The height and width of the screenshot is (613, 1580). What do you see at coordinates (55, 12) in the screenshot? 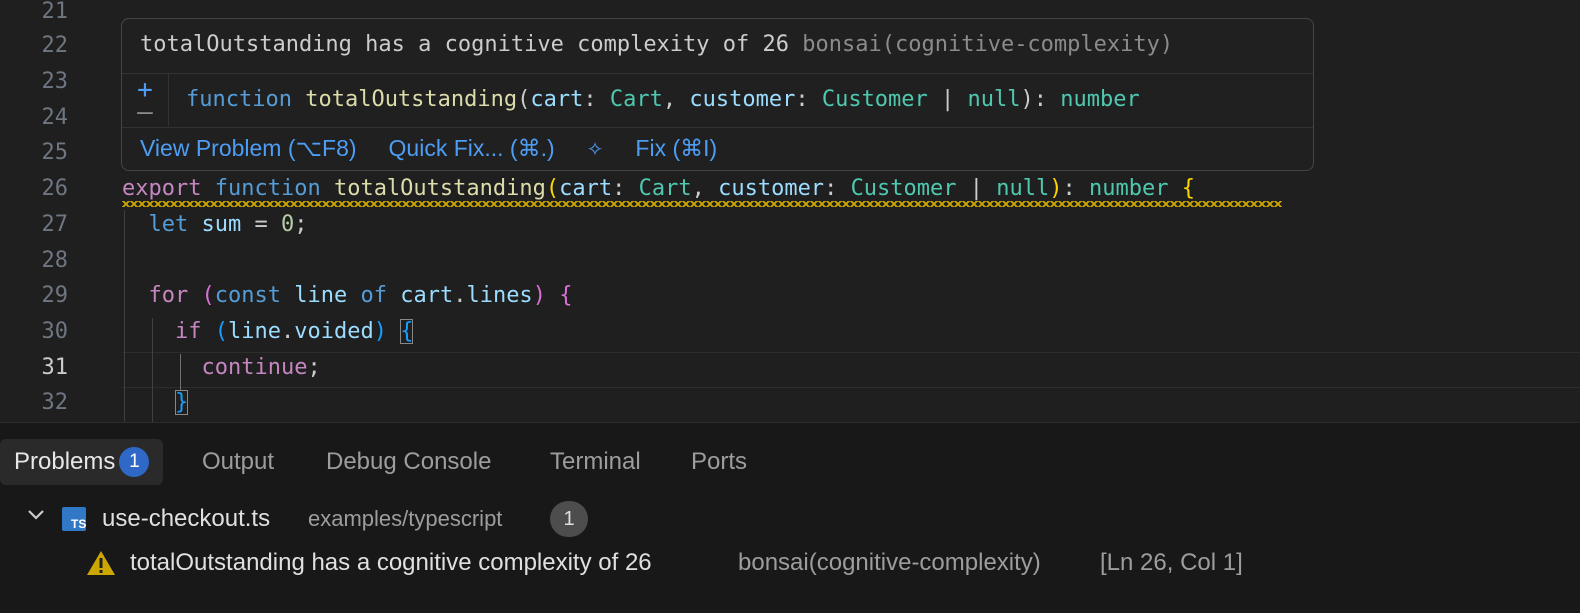
I see `line-number: 21` at bounding box center [55, 12].